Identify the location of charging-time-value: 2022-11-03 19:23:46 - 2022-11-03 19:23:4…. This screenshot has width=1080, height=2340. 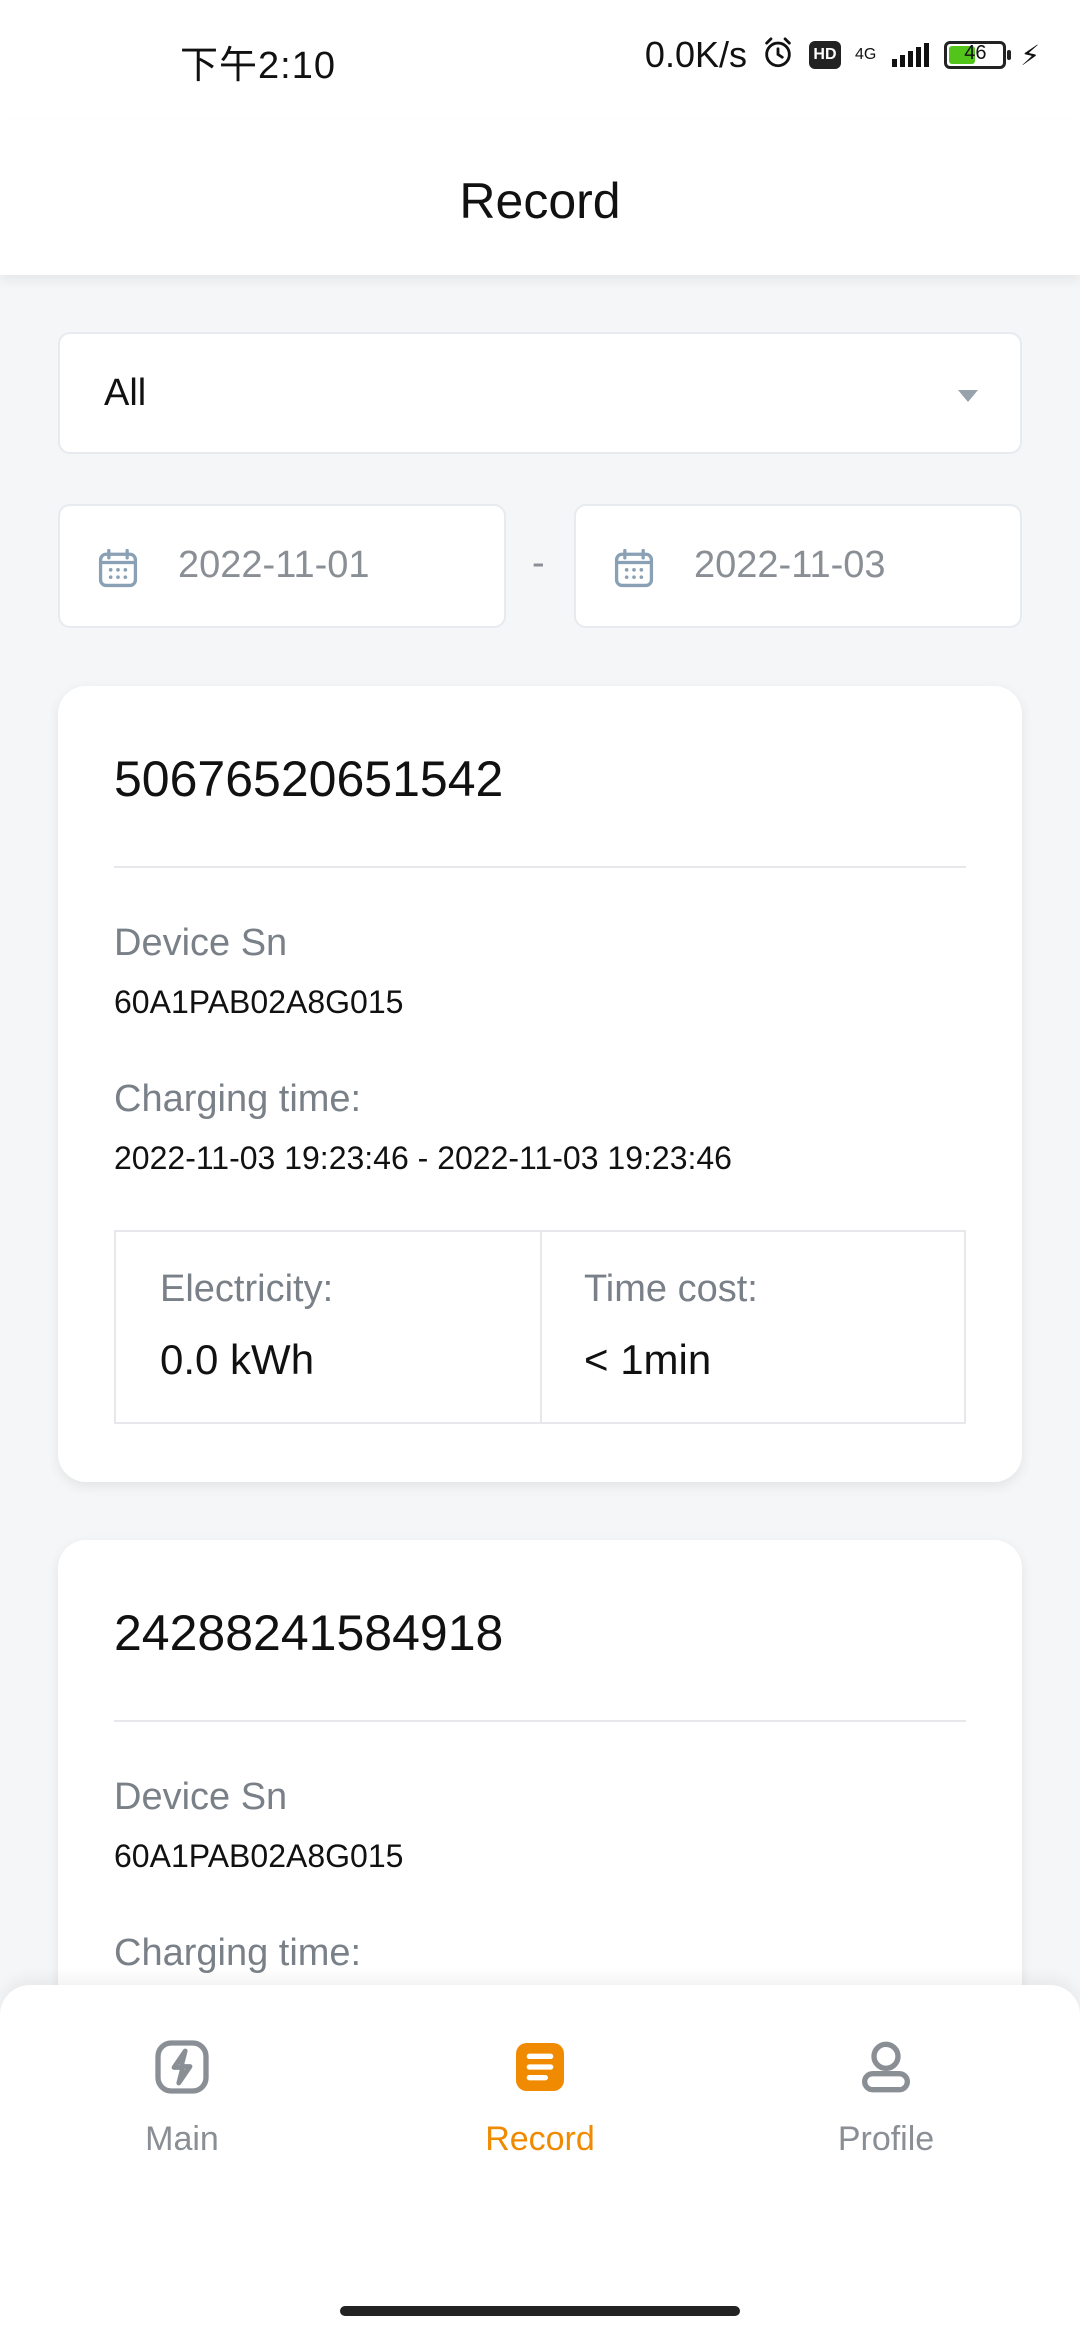
(423, 1158).